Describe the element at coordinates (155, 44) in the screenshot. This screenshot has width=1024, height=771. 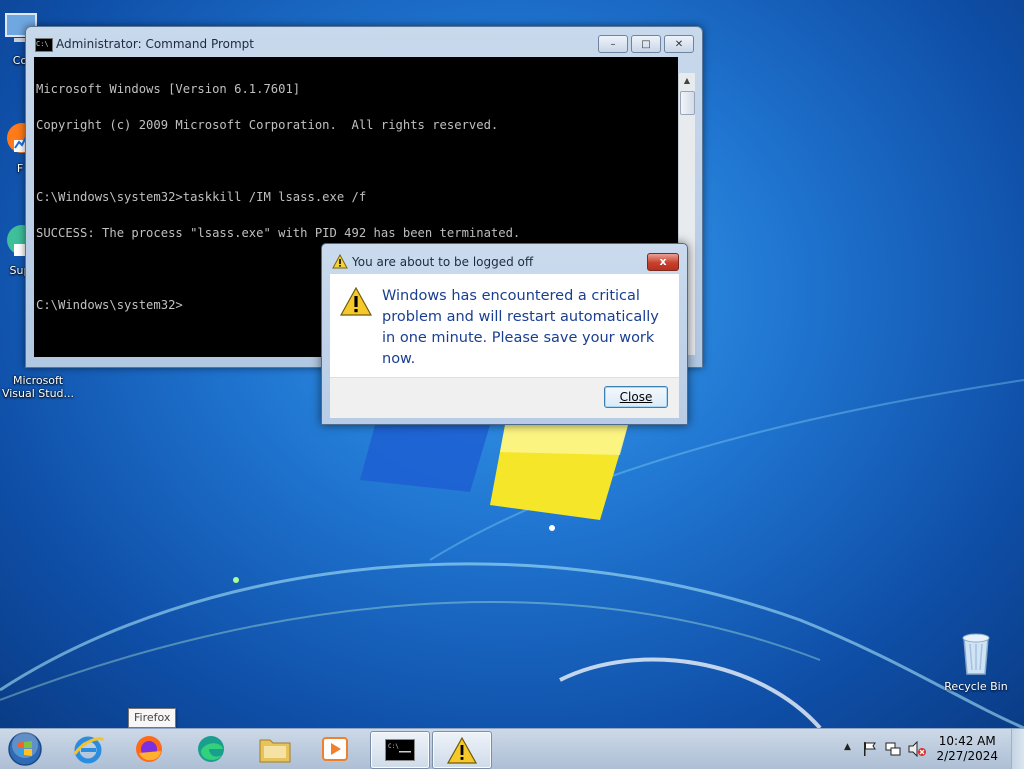
I see `cmd-window-title: Administrator: Command Prompt` at that location.